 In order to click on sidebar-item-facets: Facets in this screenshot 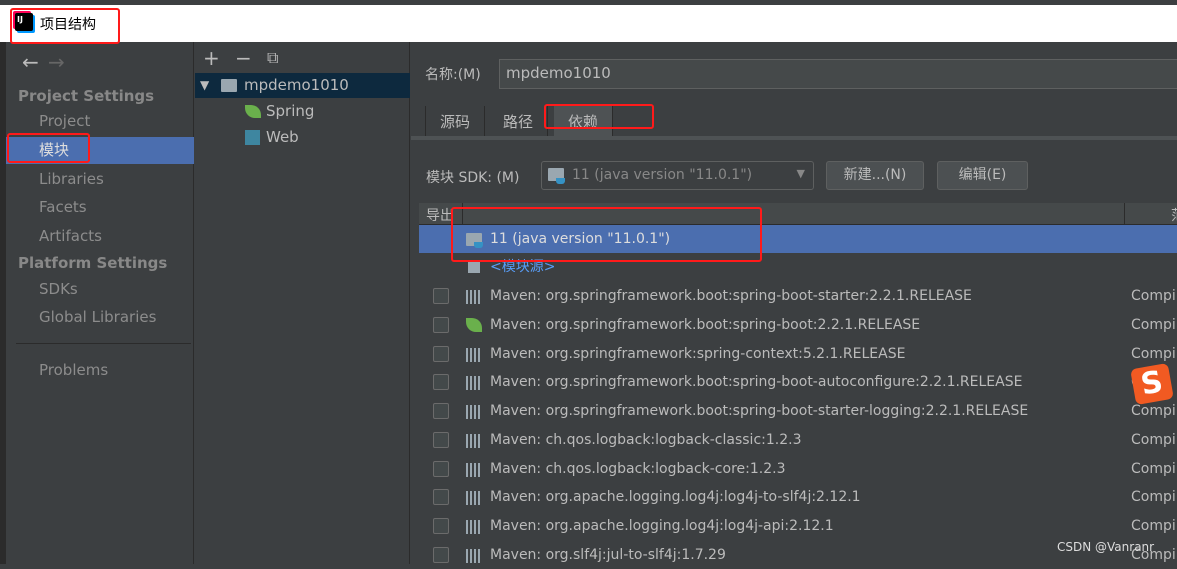, I will do `click(100, 207)`.